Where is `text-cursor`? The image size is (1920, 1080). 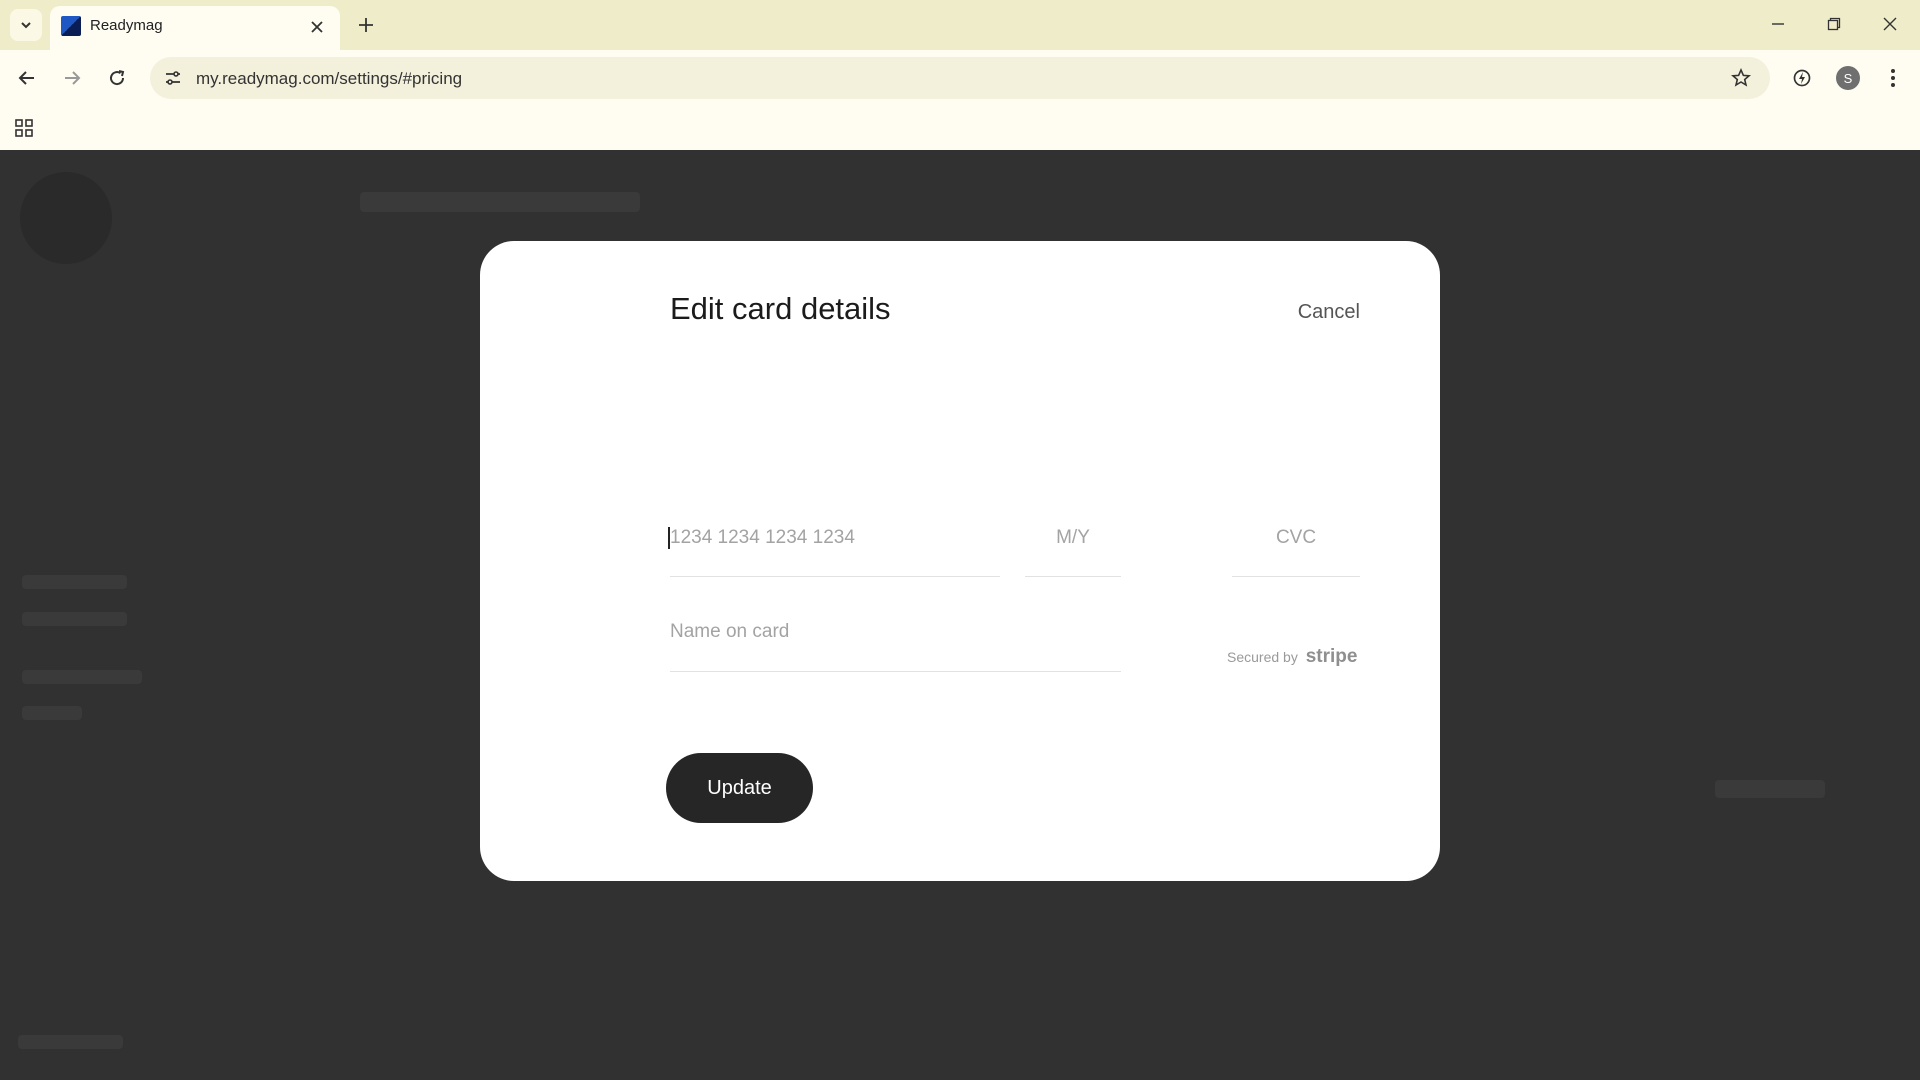
text-cursor is located at coordinates (669, 538).